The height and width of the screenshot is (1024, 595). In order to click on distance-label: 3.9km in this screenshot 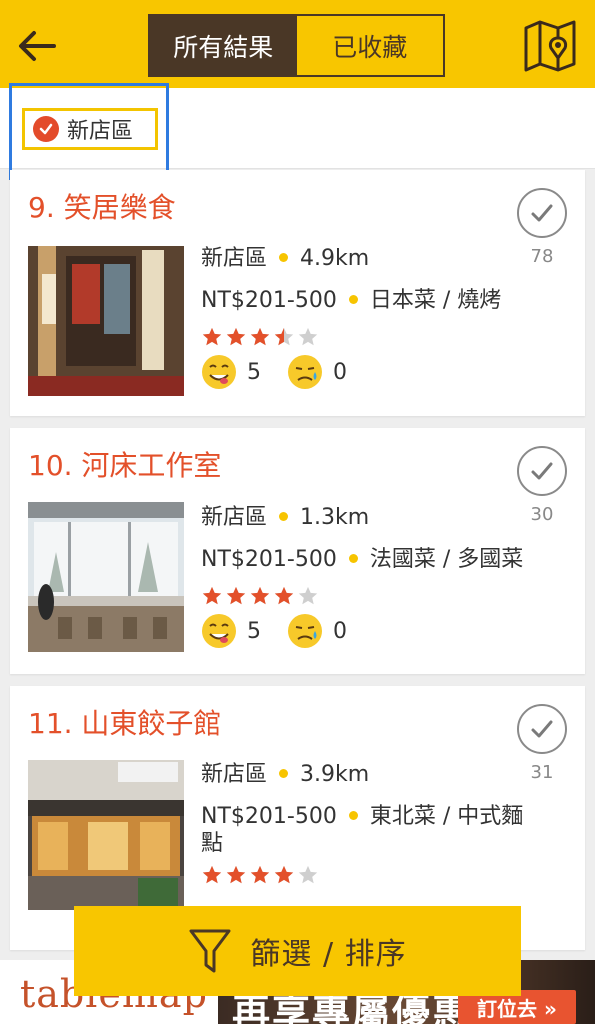, I will do `click(335, 774)`.